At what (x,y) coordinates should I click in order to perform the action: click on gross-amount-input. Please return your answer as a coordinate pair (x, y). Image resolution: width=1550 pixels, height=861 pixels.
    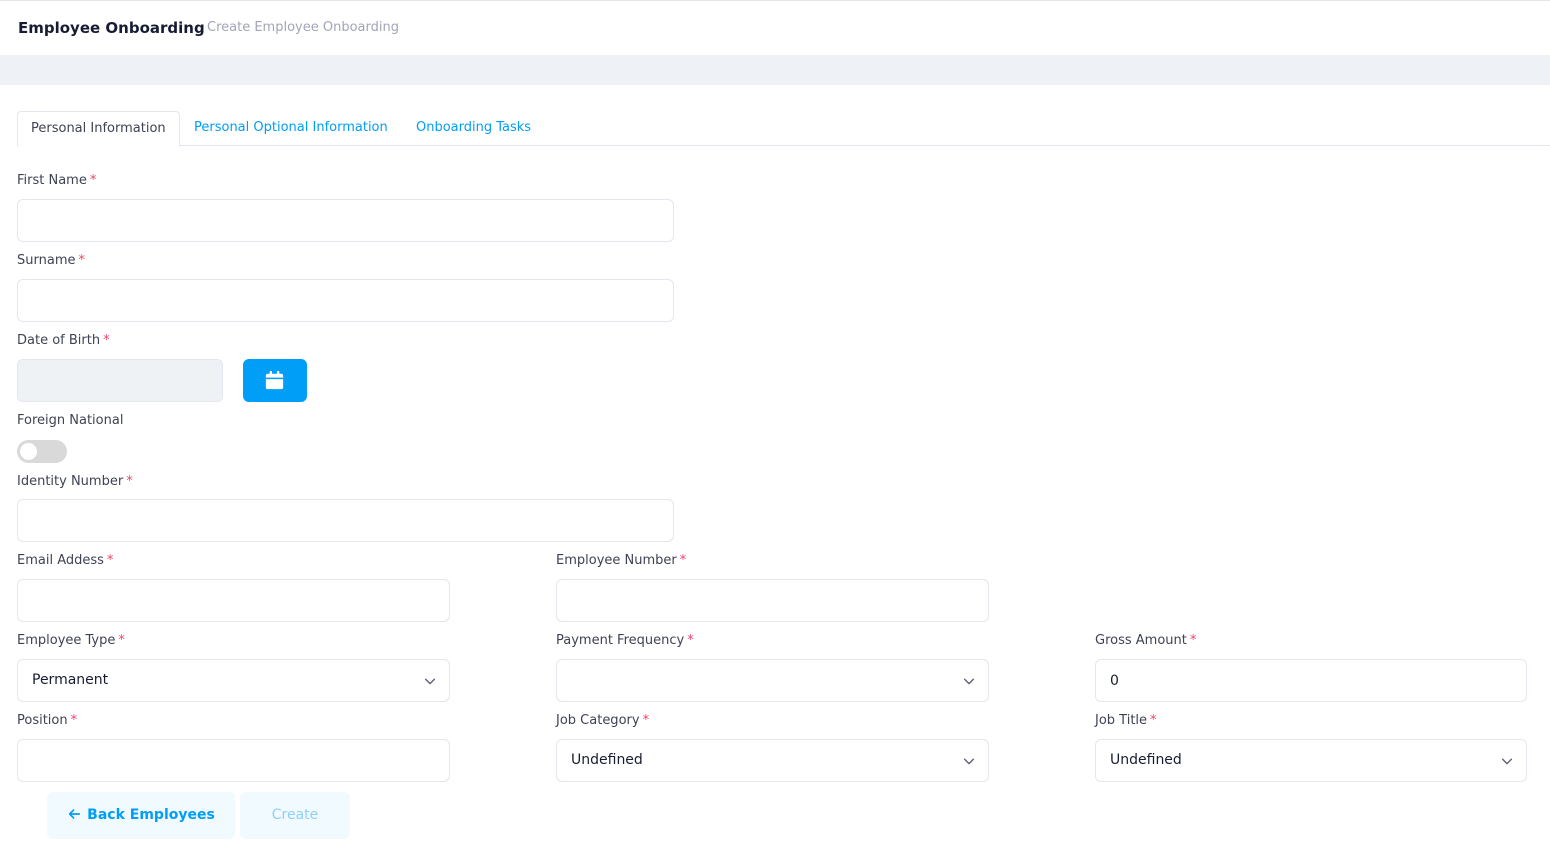
    Looking at the image, I should click on (1311, 680).